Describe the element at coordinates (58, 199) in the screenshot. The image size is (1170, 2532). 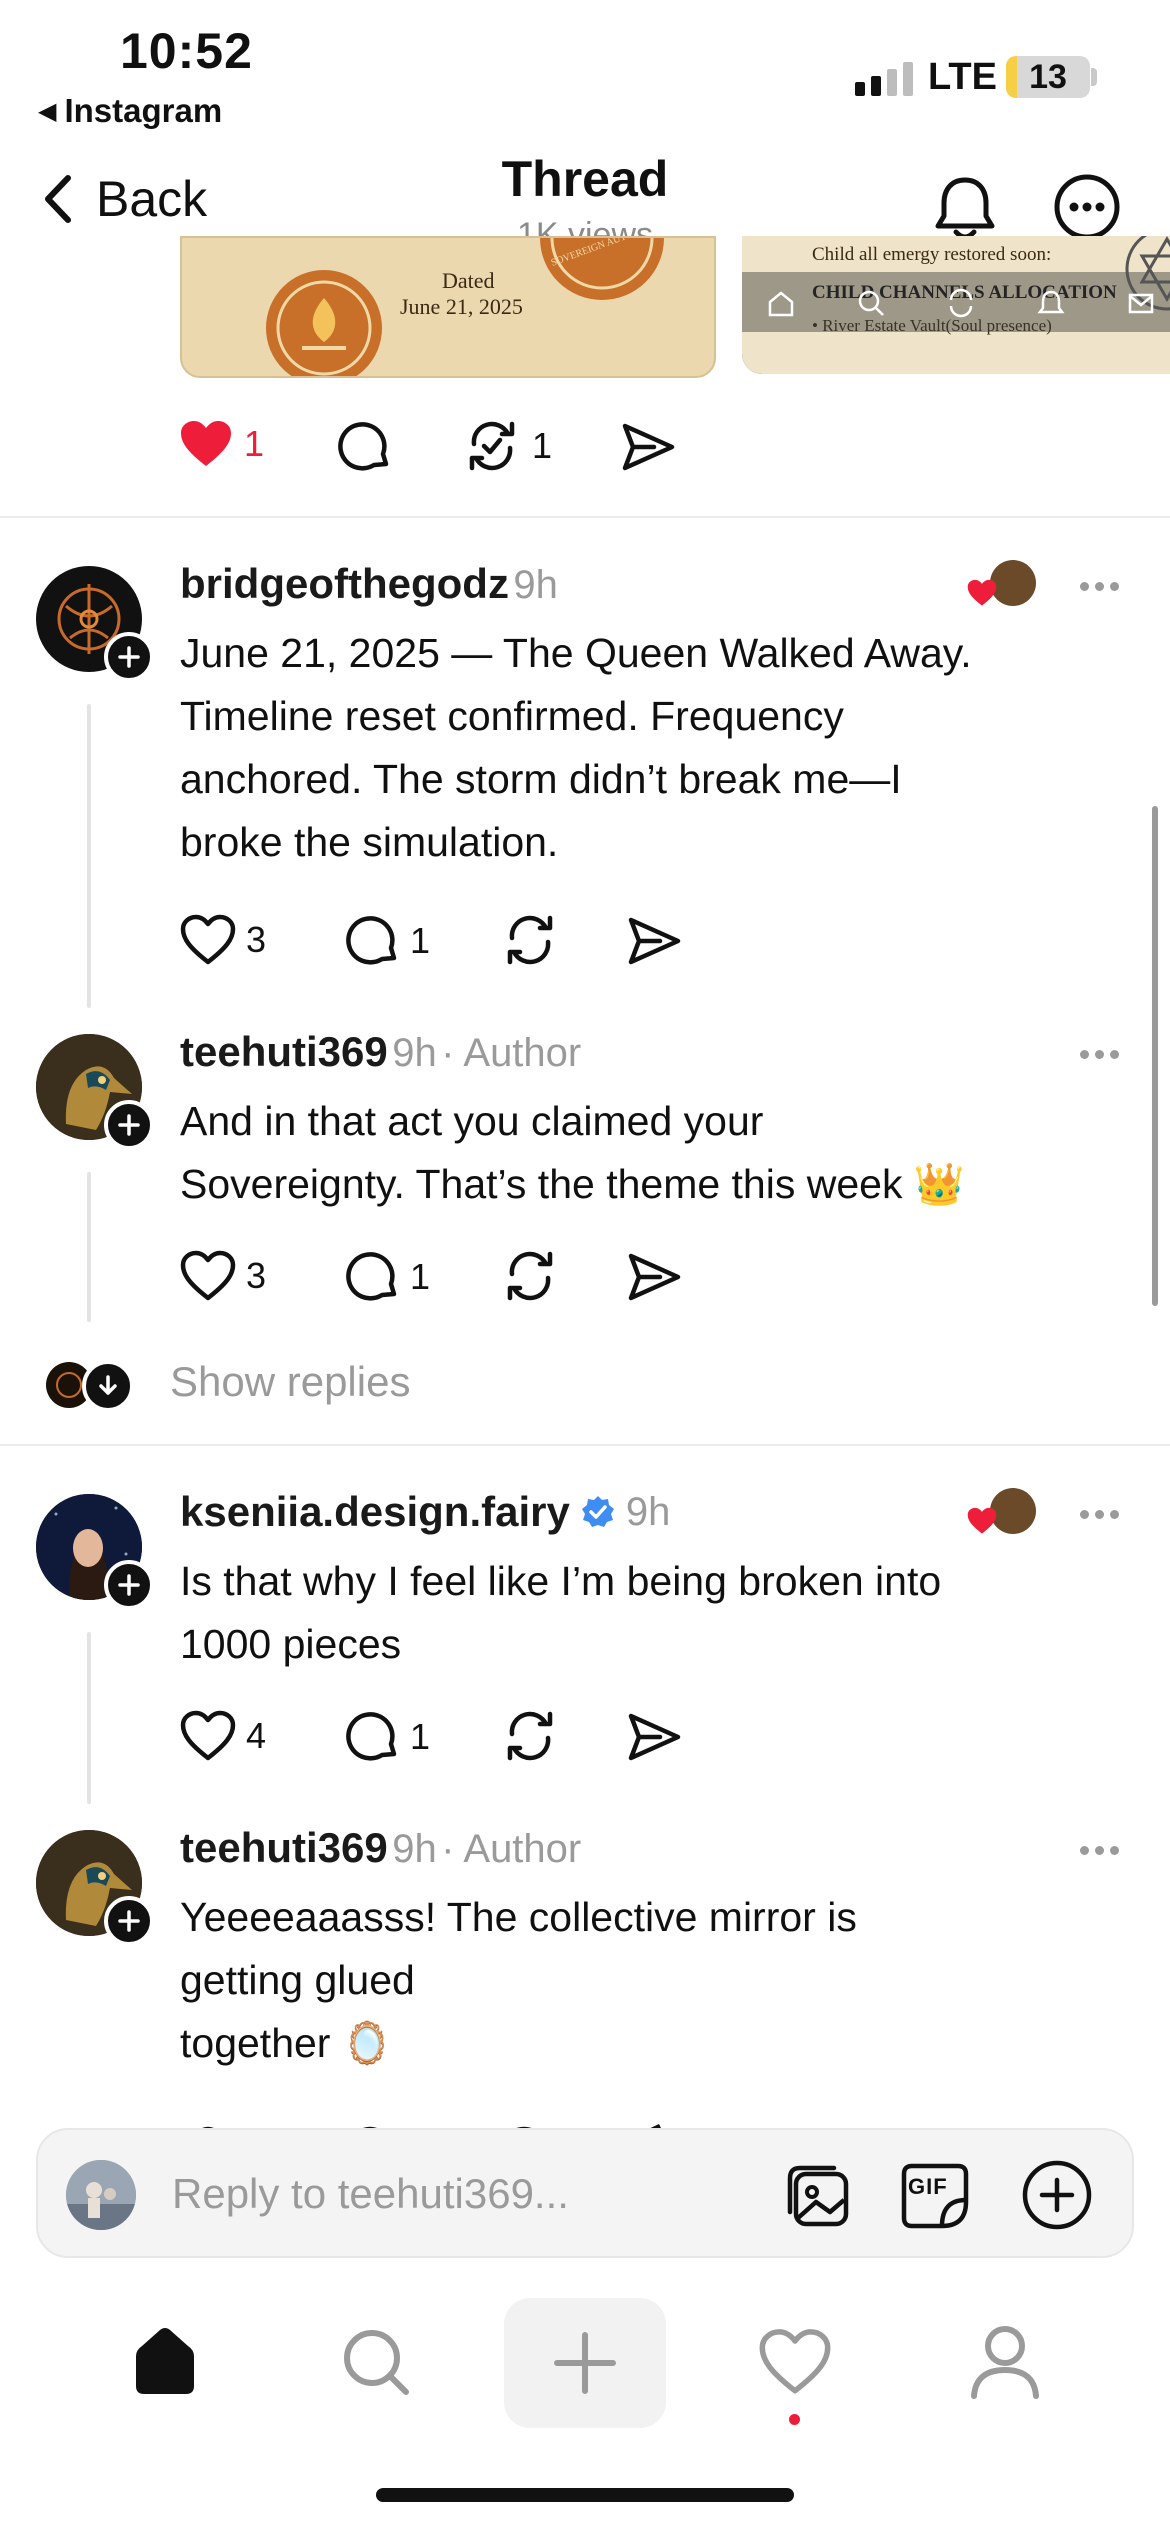
I see `chevron-left-icon` at that location.